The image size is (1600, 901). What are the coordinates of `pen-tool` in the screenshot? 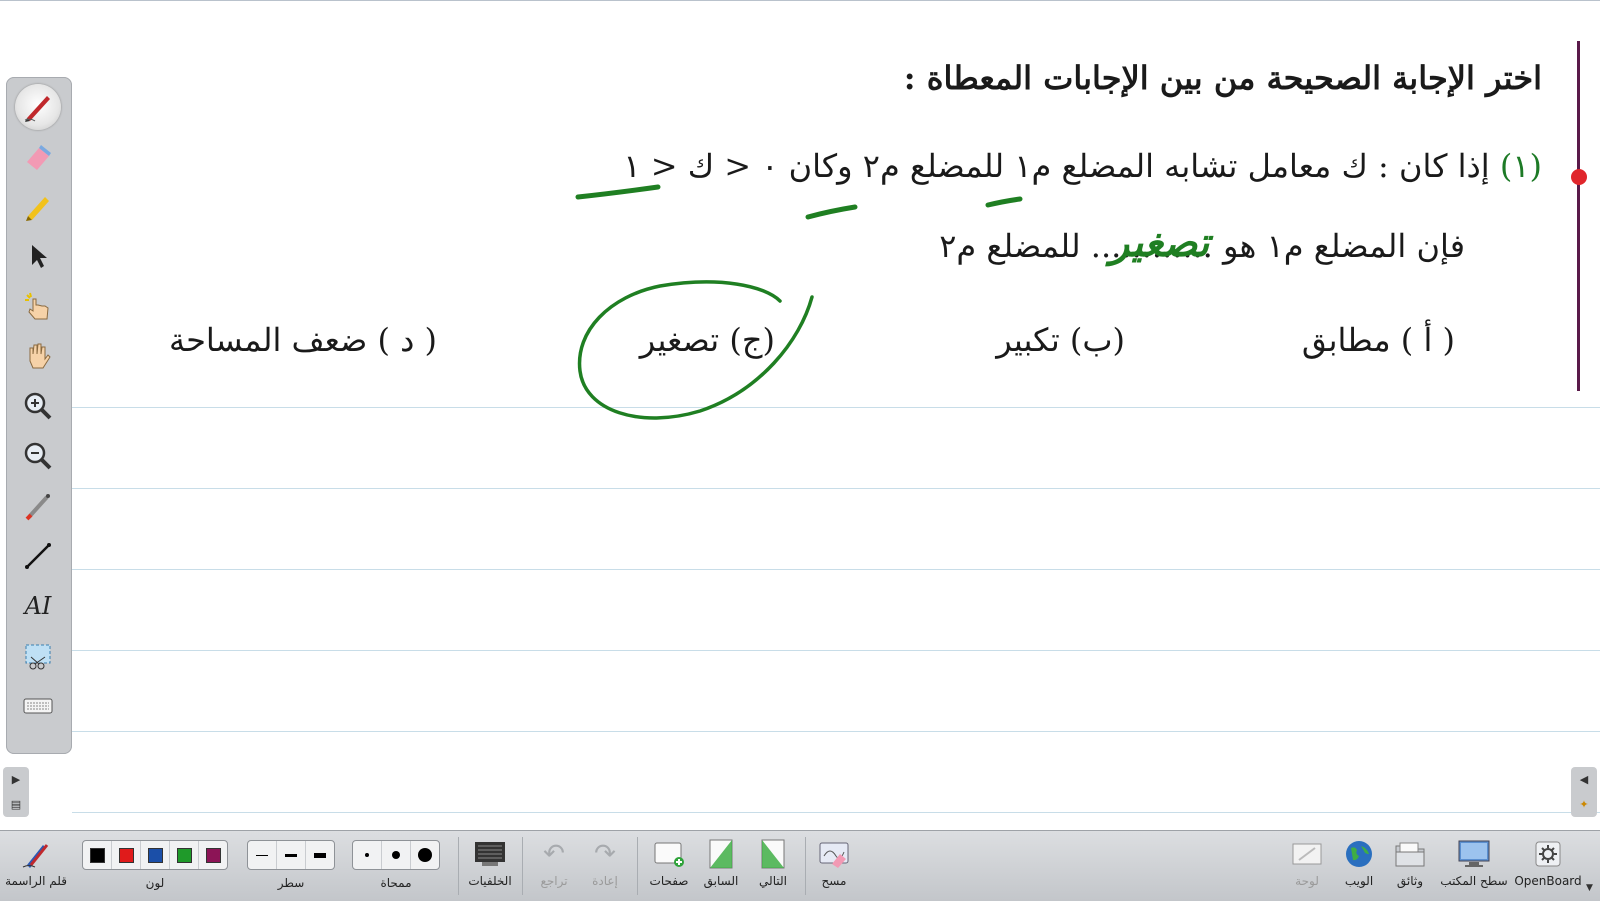 It's located at (38, 107).